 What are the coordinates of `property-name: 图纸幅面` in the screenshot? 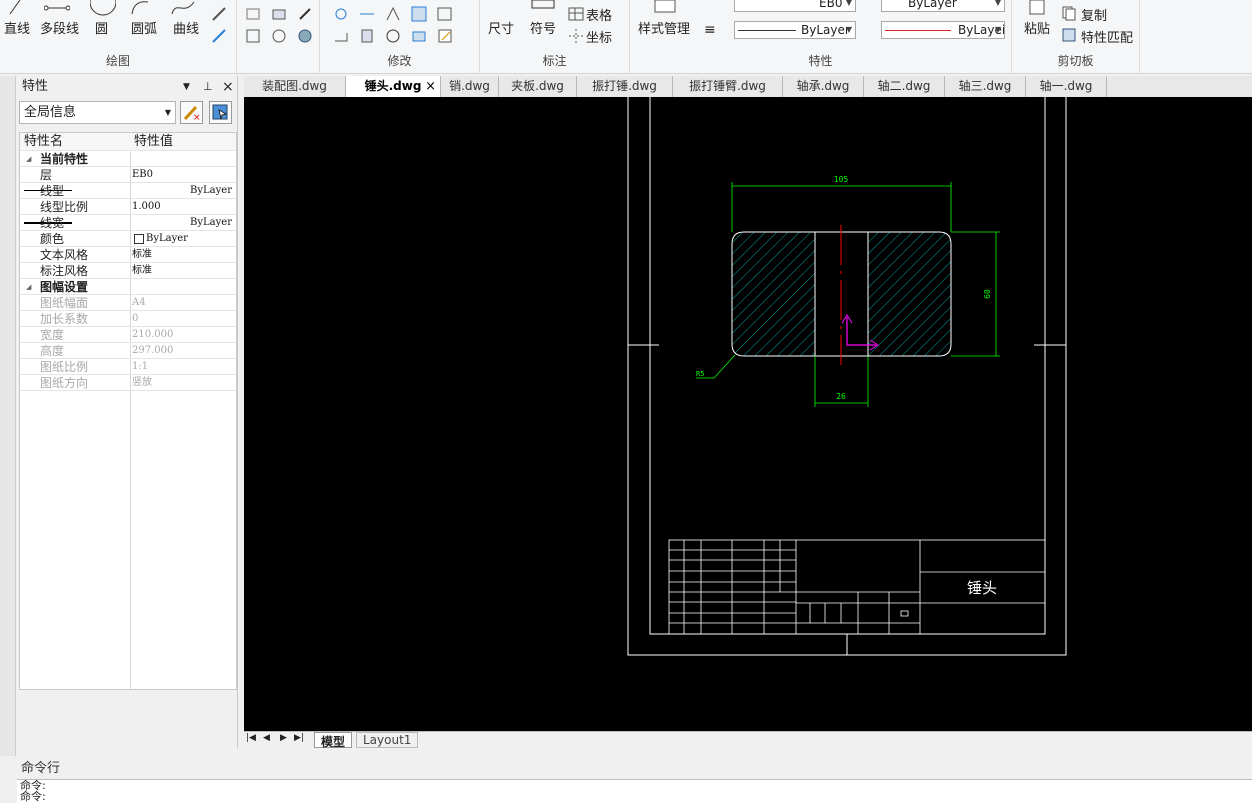 It's located at (64, 303).